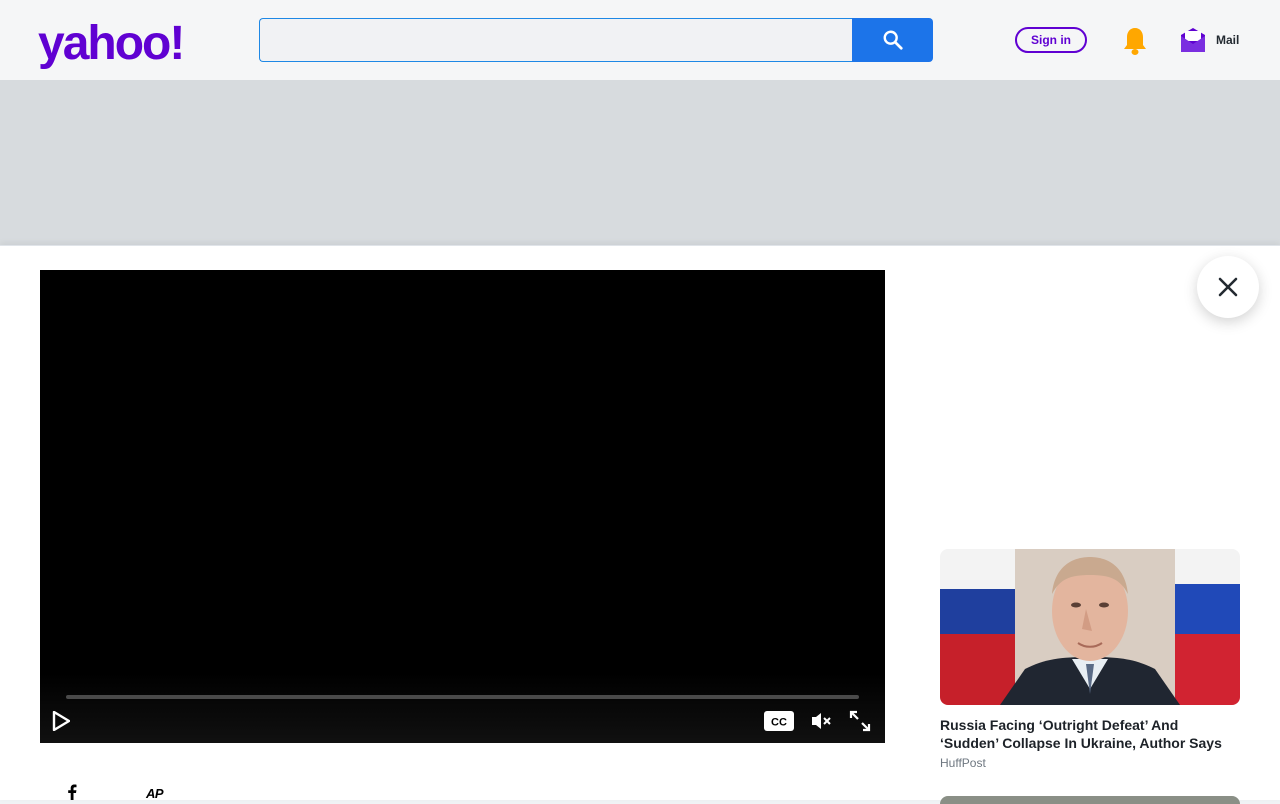  What do you see at coordinates (1135, 41) in the screenshot?
I see `bell-icon` at bounding box center [1135, 41].